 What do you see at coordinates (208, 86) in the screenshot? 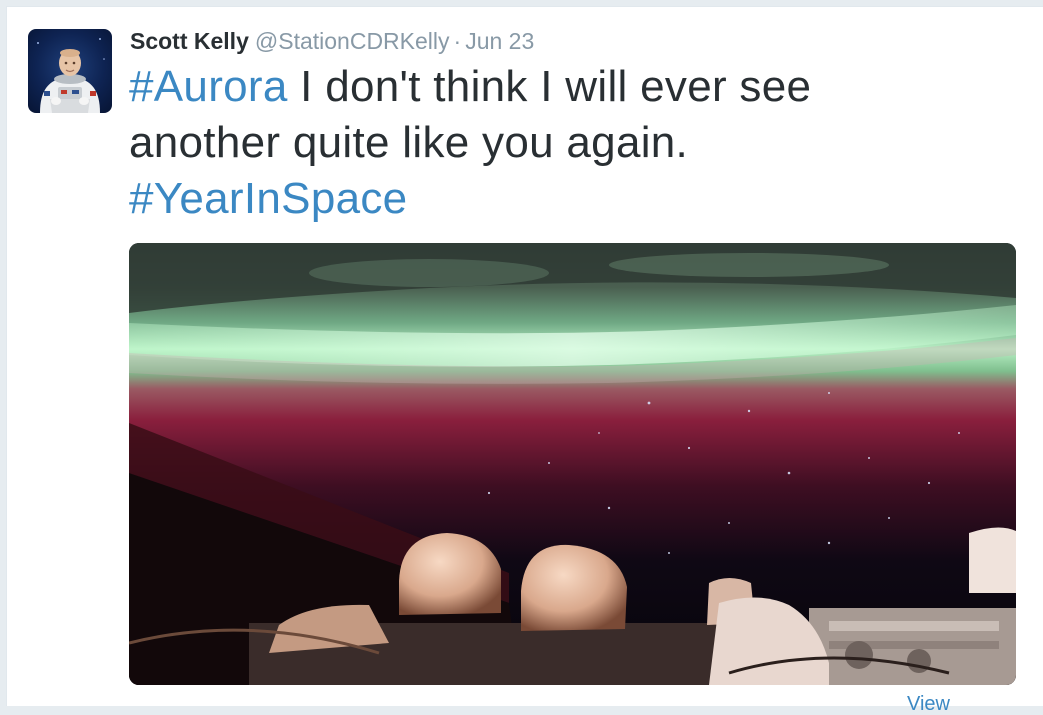
I see `hashtag-aurora: #Aurora` at bounding box center [208, 86].